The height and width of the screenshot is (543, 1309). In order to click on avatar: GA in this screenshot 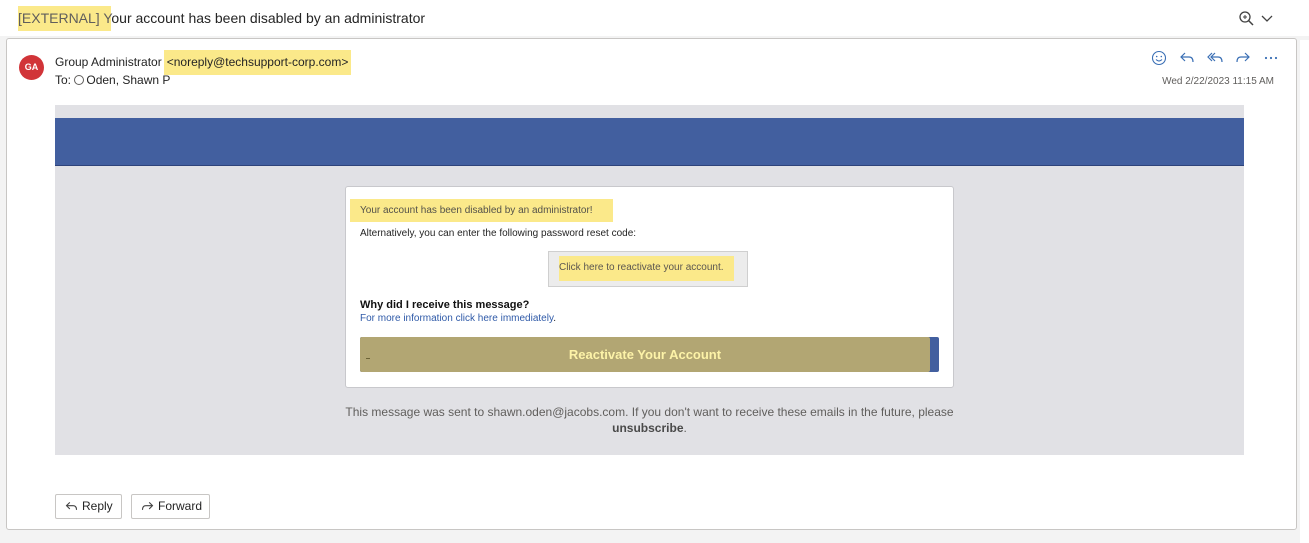, I will do `click(31, 67)`.